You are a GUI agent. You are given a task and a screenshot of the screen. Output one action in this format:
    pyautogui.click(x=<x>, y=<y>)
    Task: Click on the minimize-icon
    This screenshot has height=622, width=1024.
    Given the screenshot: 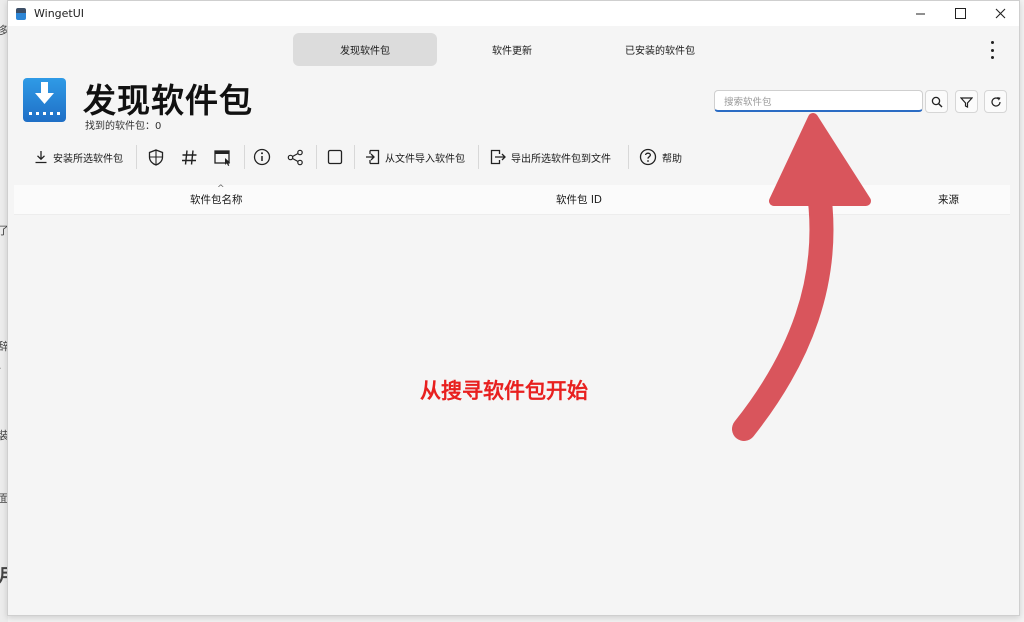 What is the action you would take?
    pyautogui.click(x=920, y=14)
    